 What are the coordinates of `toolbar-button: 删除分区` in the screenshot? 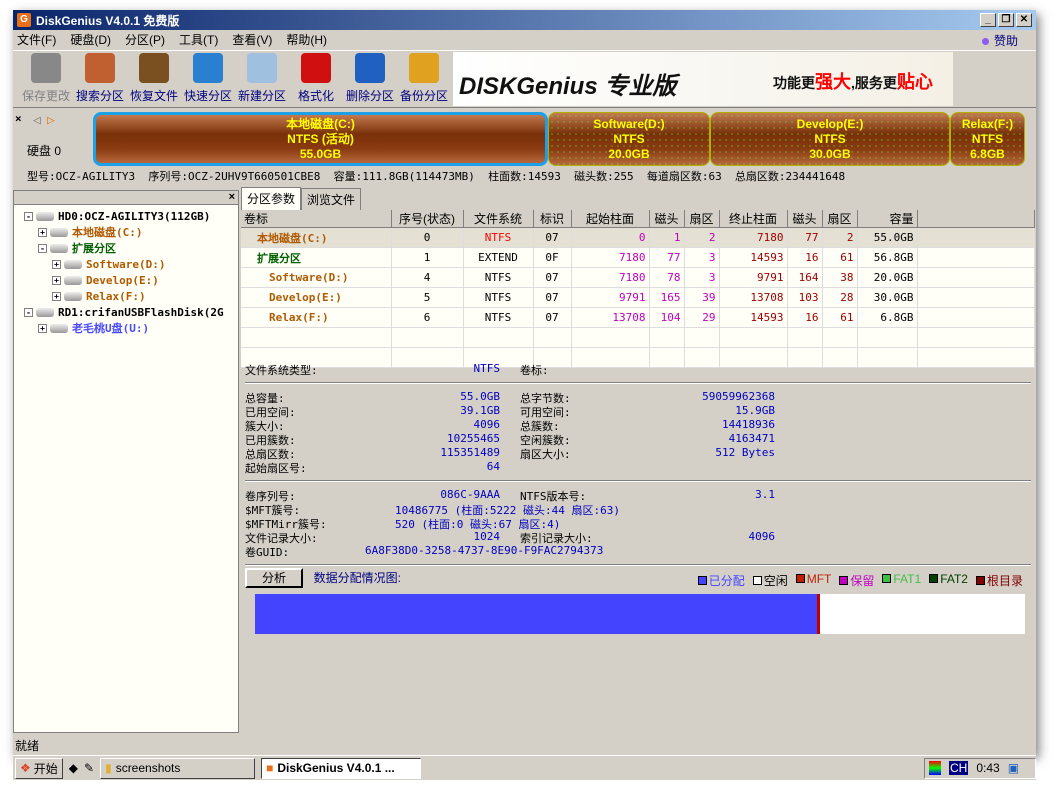 It's located at (370, 79).